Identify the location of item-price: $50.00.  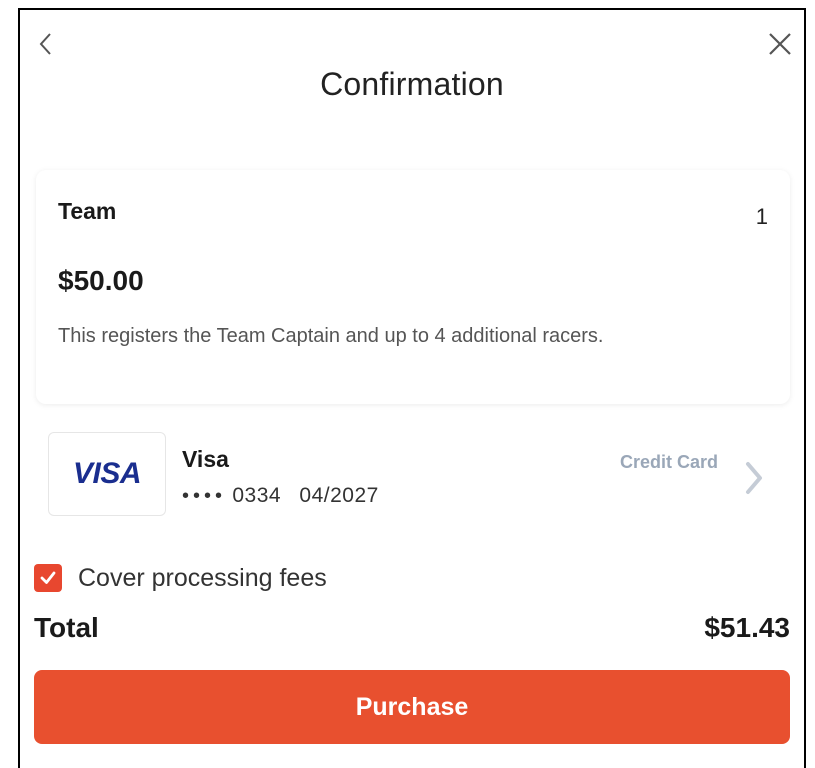
(101, 280).